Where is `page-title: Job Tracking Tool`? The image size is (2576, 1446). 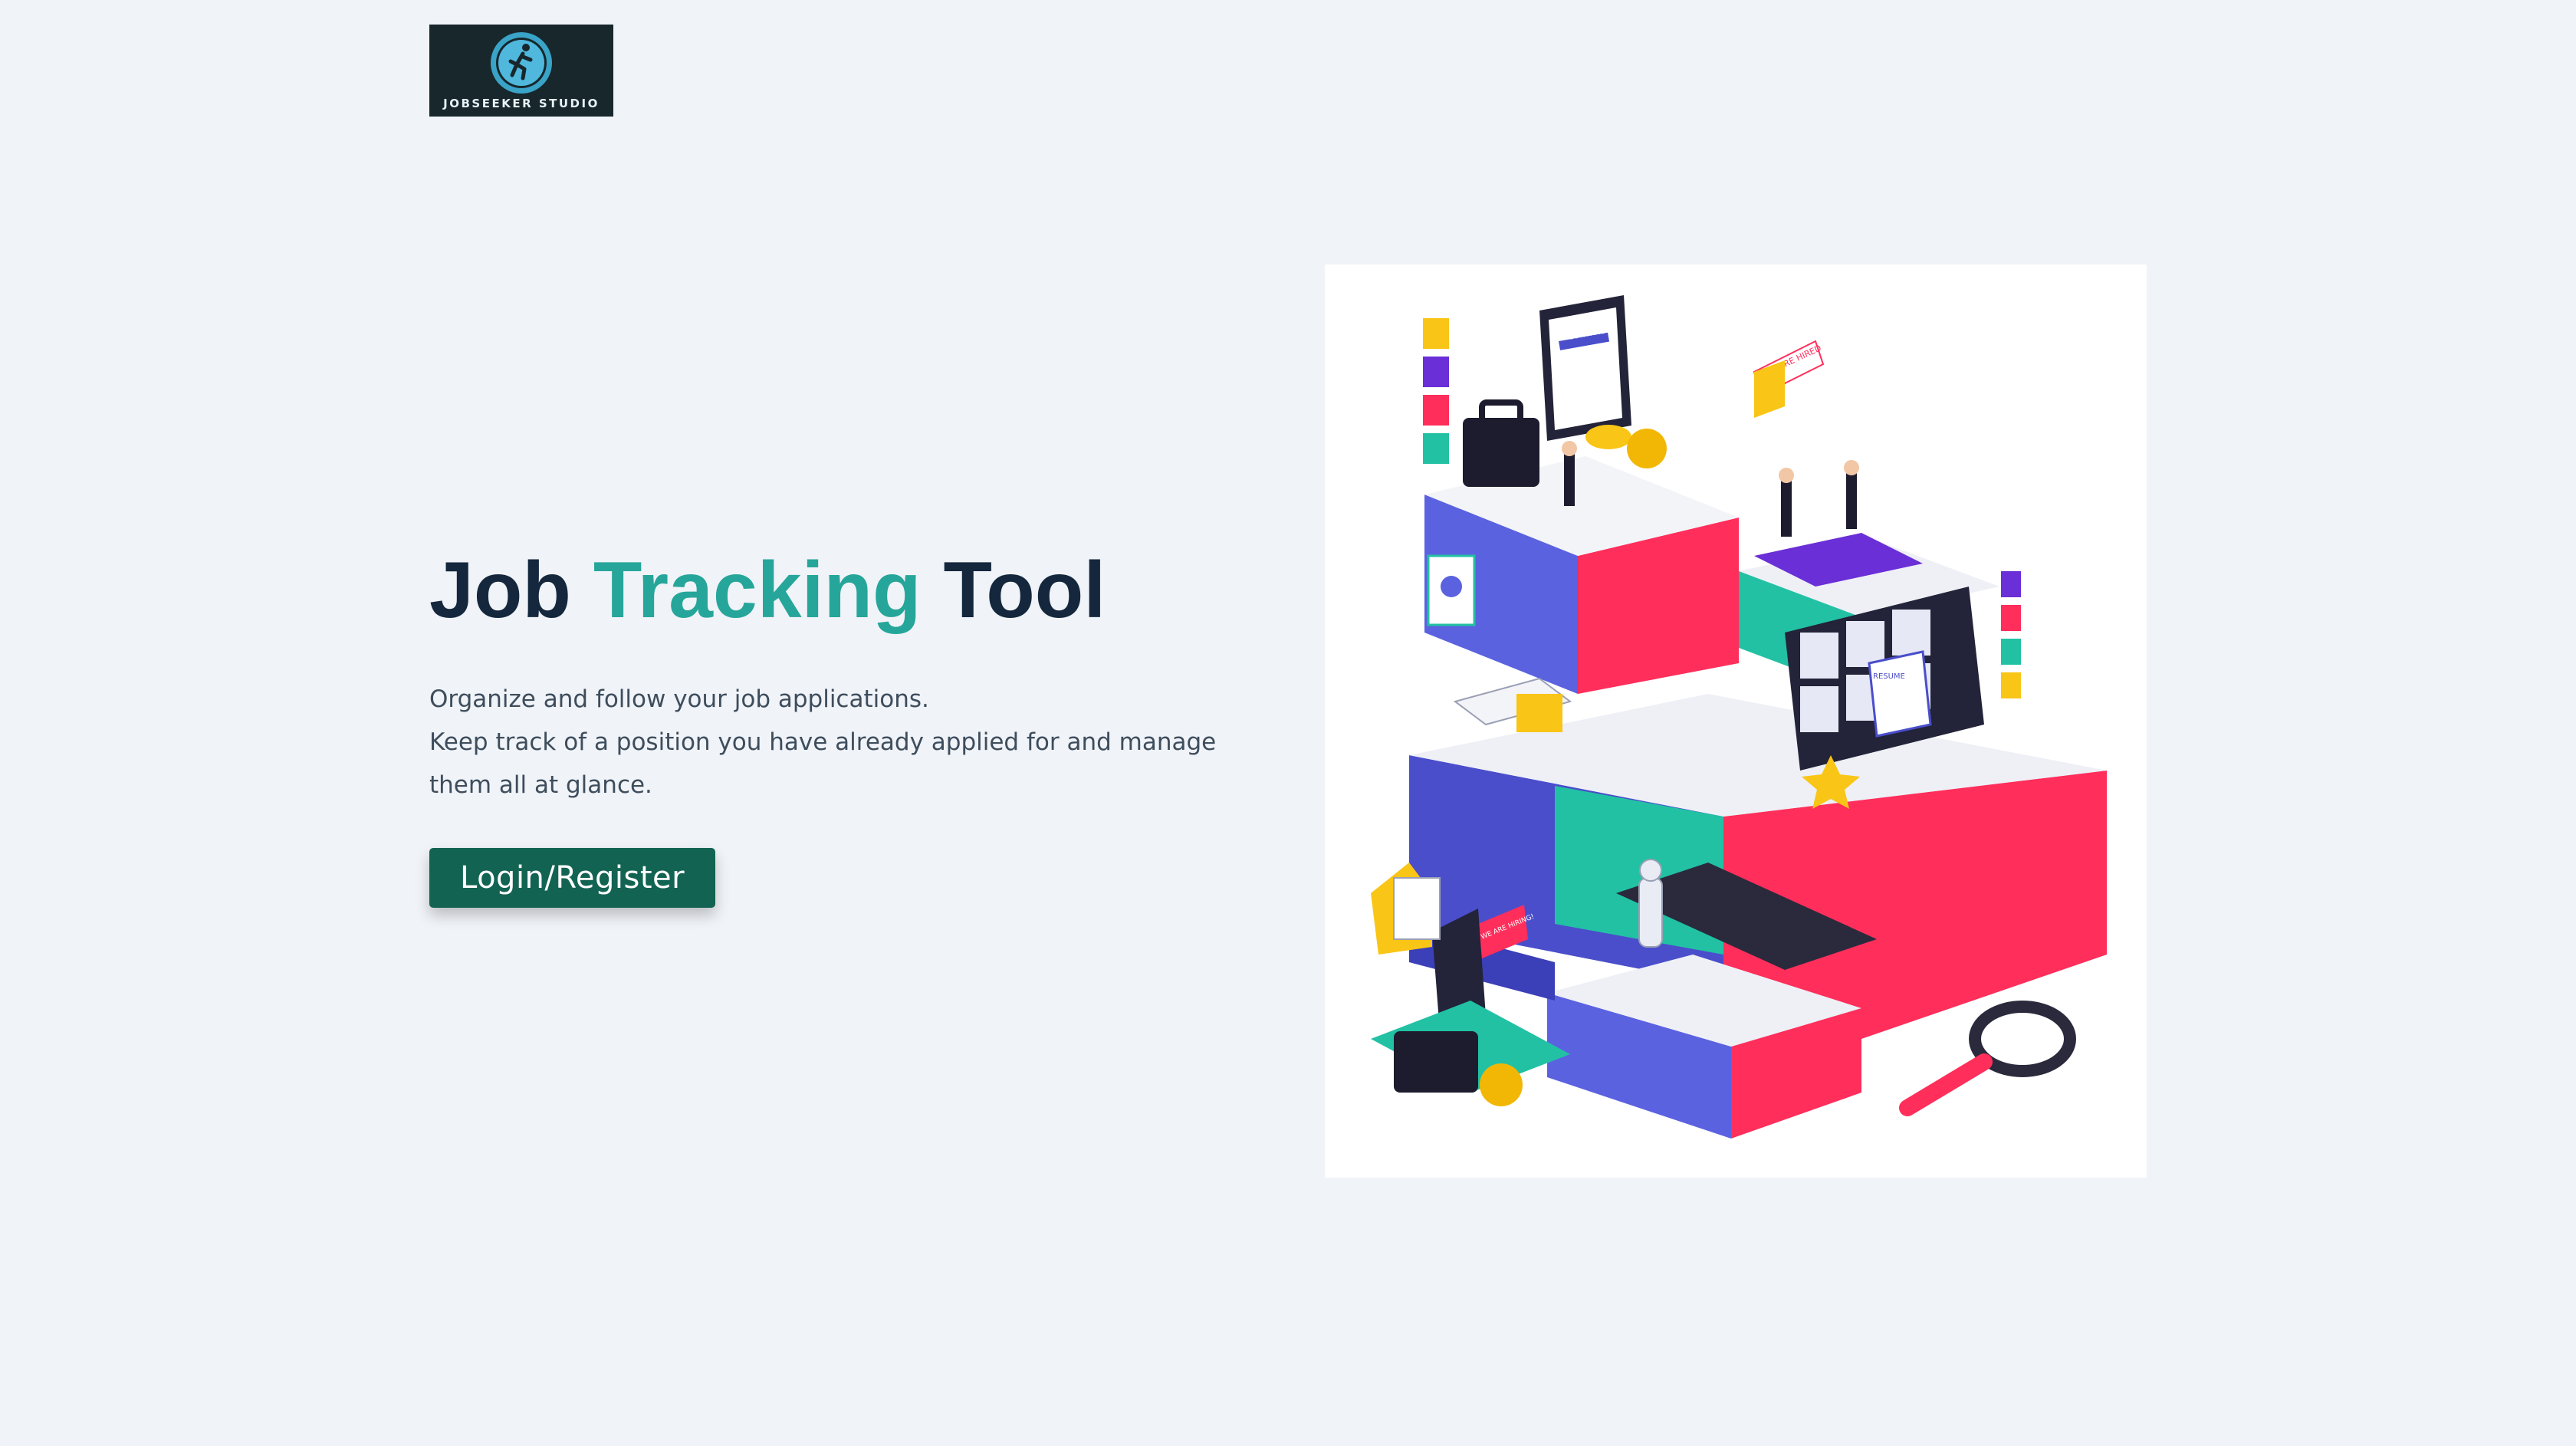
page-title: Job Tracking Tool is located at coordinates (851, 590).